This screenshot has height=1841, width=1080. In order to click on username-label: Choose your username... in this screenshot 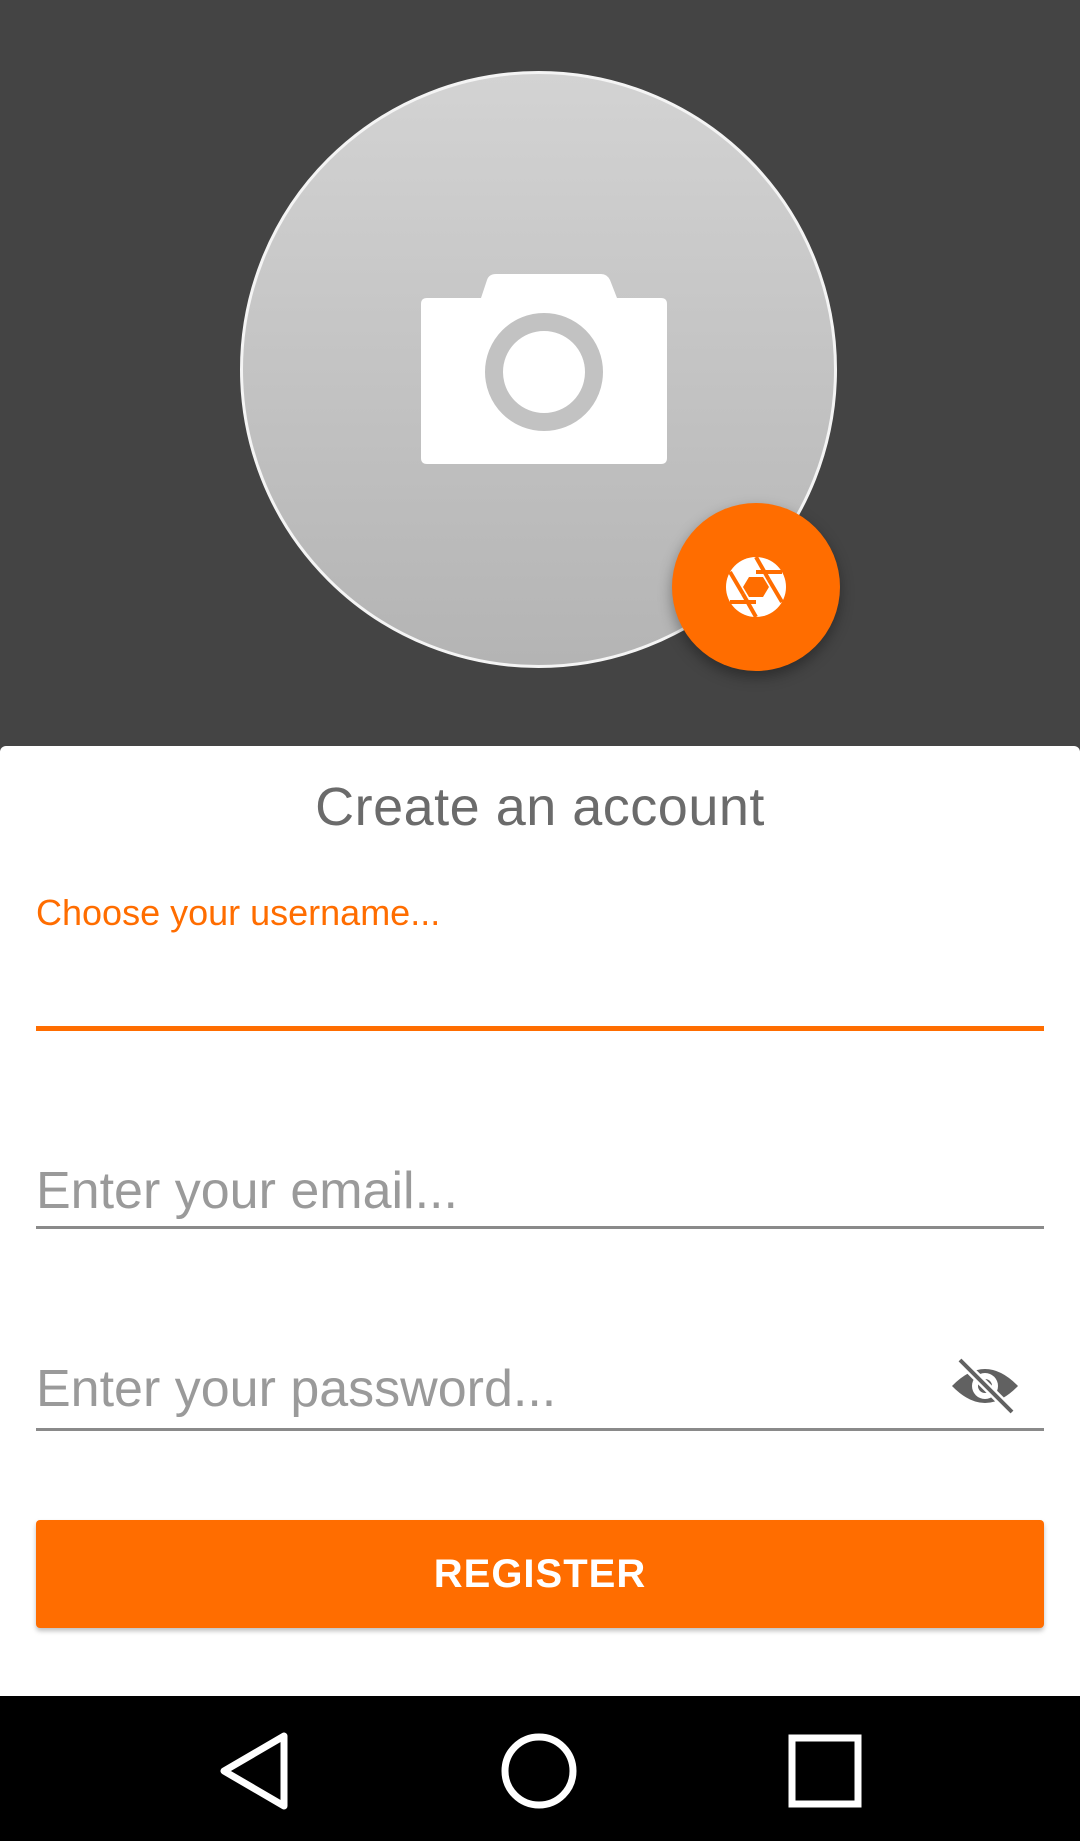, I will do `click(238, 912)`.